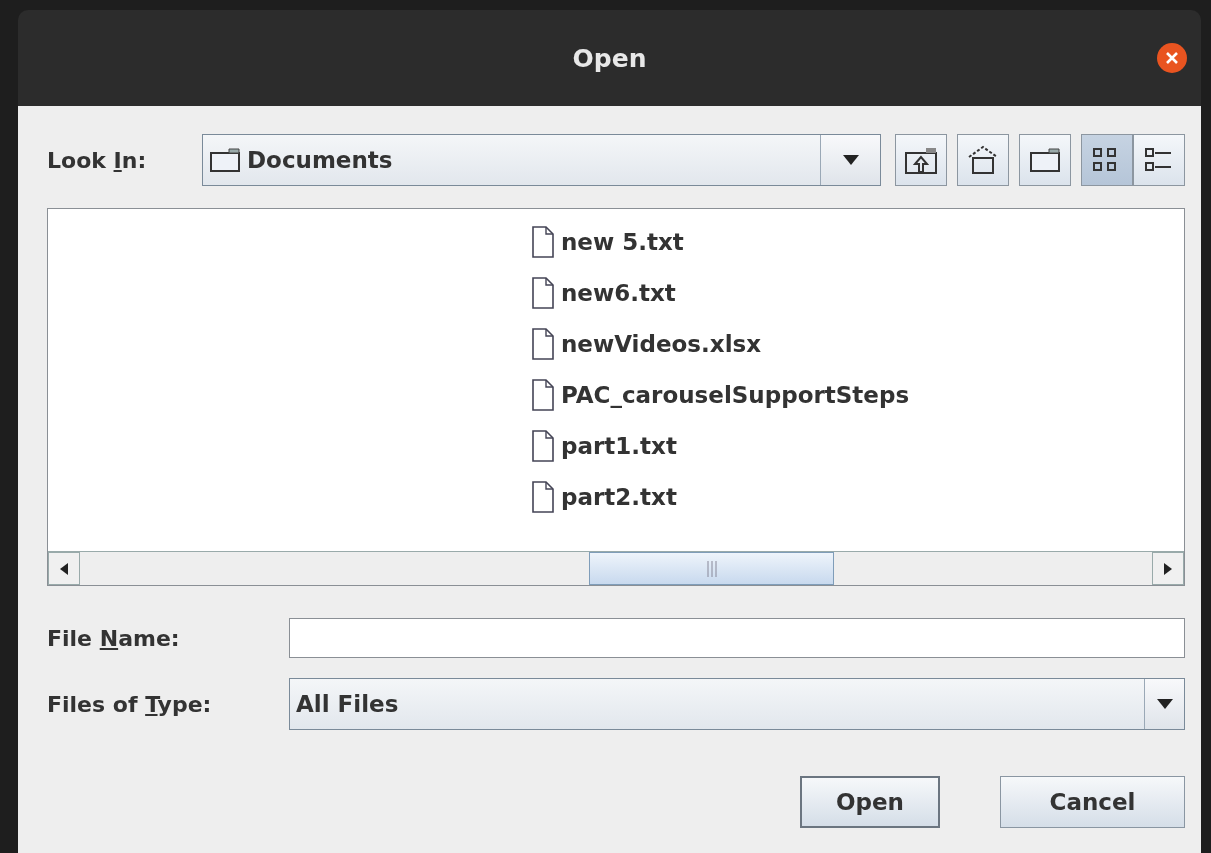  I want to click on files-of-type-value: All Files, so click(347, 704).